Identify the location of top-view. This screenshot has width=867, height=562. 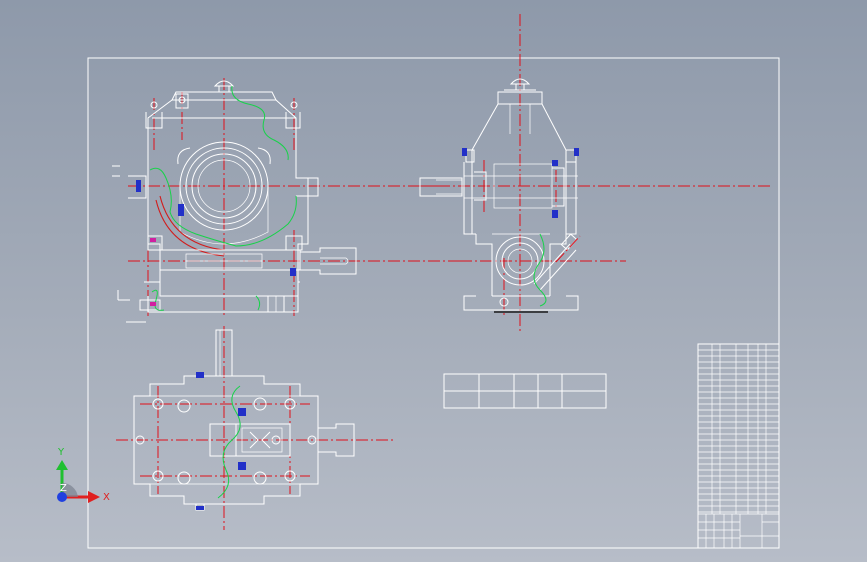
(255, 428).